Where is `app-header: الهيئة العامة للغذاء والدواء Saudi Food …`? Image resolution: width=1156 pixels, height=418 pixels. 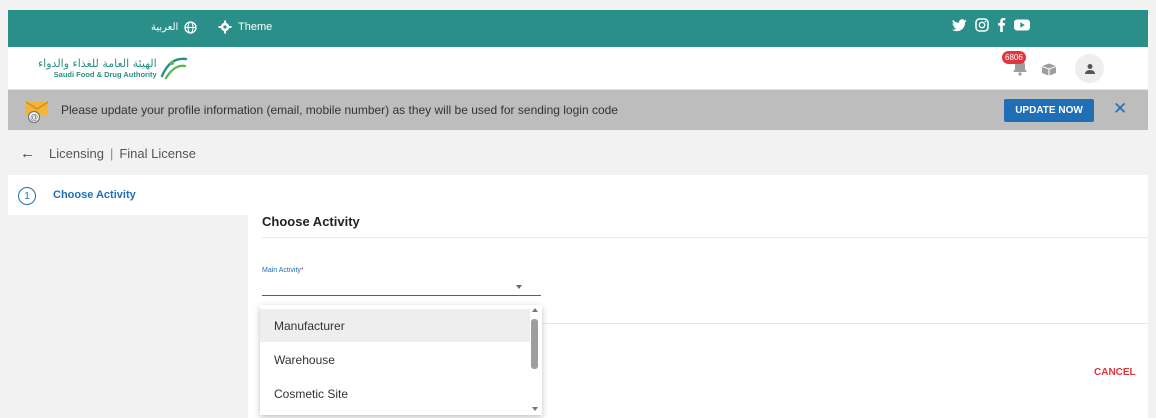
app-header: الهيئة العامة للغذاء والدواء Saudi Food … is located at coordinates (578, 68).